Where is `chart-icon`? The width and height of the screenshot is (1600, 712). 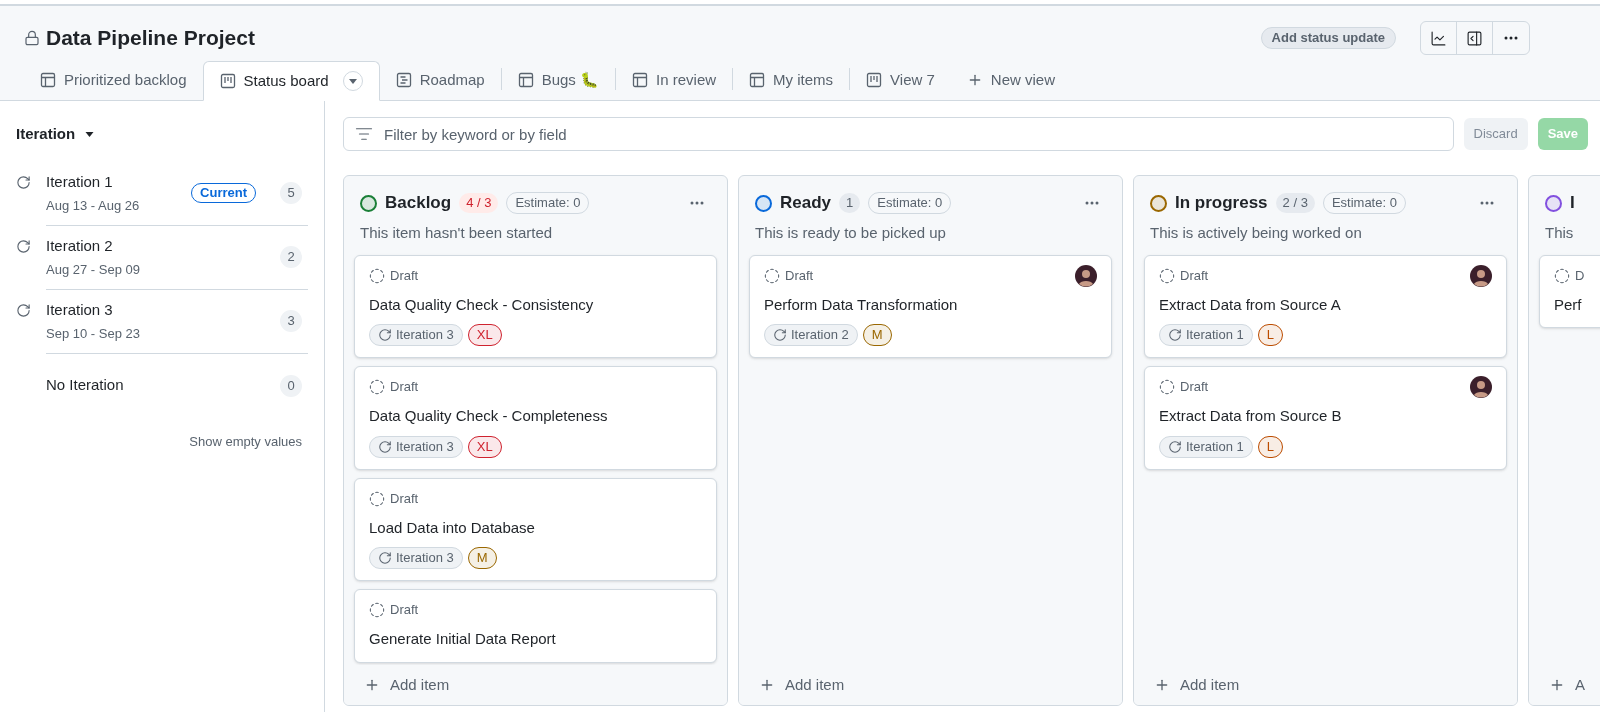
chart-icon is located at coordinates (1438, 38).